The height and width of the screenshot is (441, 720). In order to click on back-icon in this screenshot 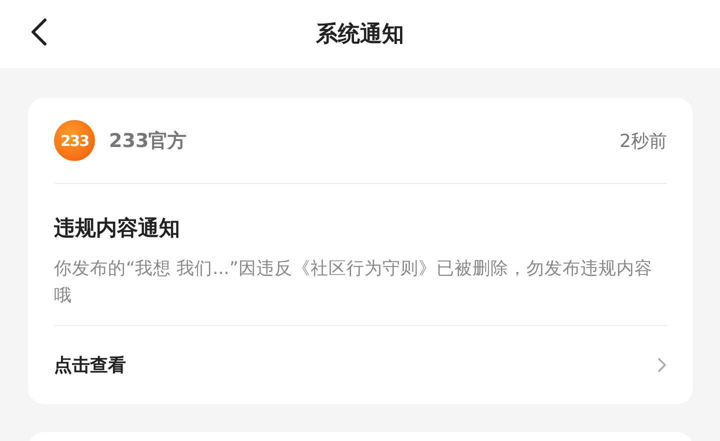, I will do `click(39, 32)`.